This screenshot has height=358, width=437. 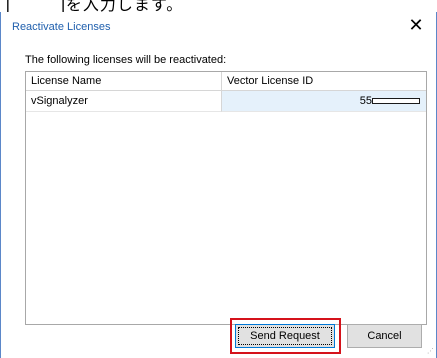 I want to click on table-header: License Name Vector License ID, so click(x=226, y=81).